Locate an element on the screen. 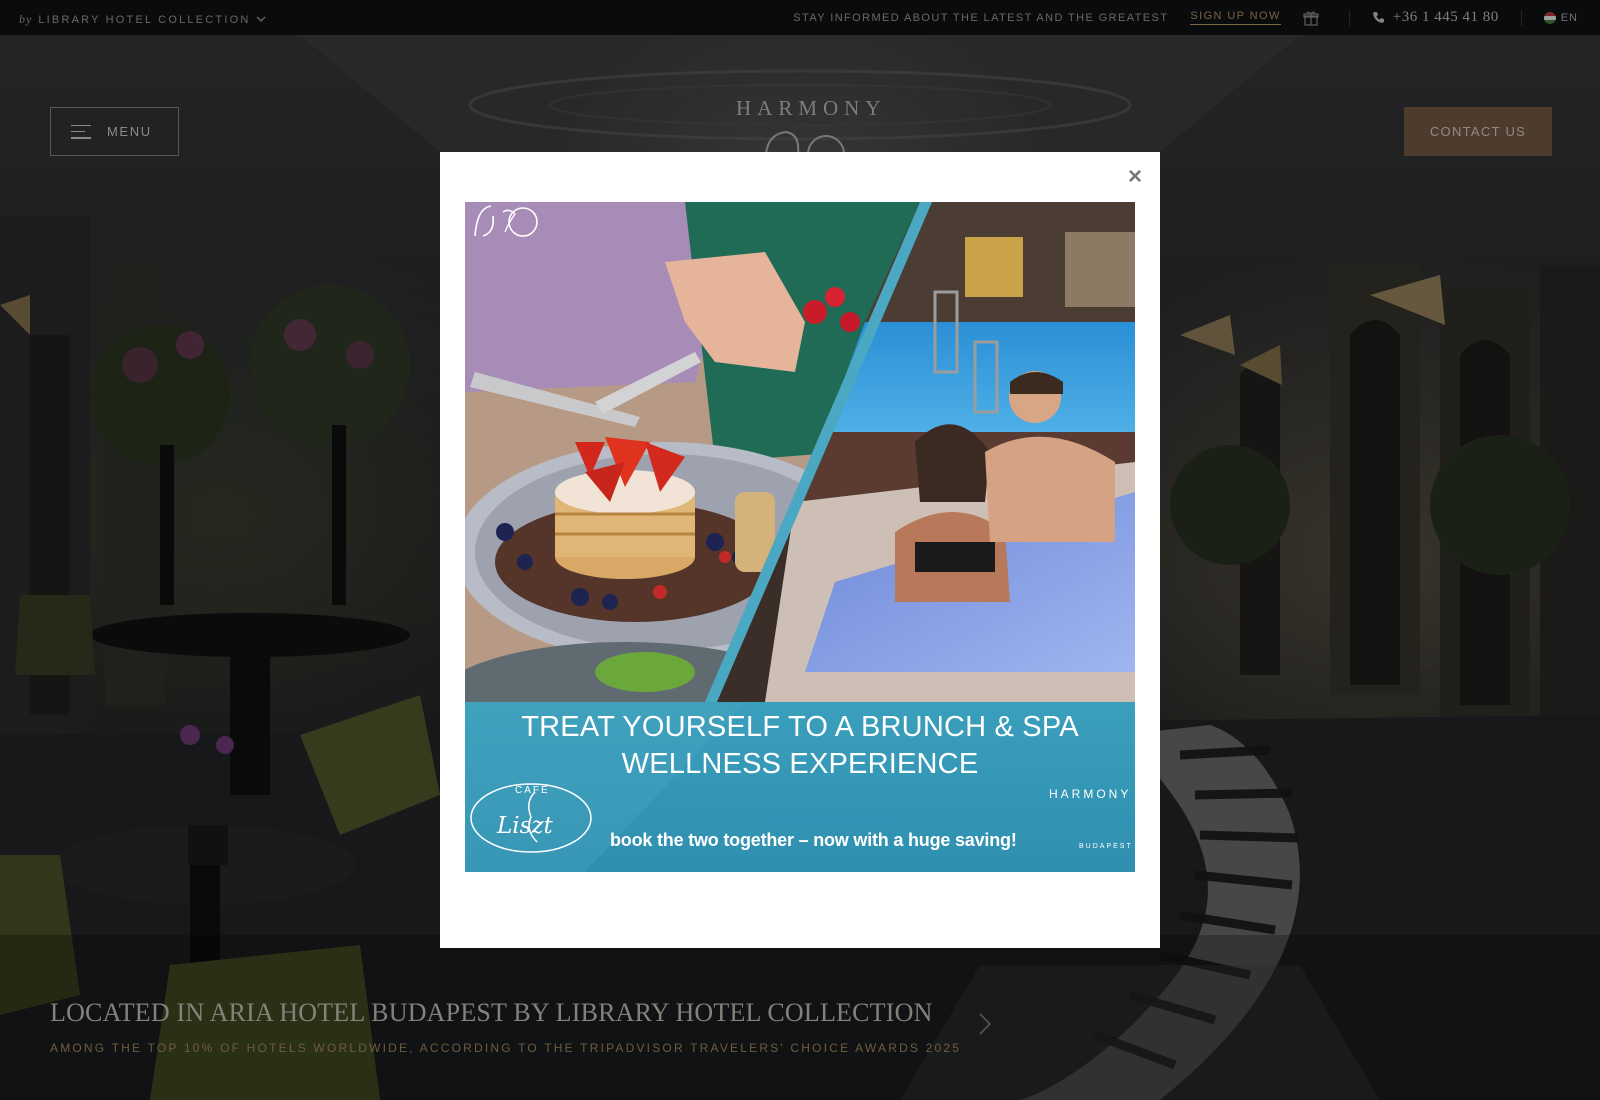 The image size is (1600, 1100). promo-headline-line1: TREAT YOURSELF TO A BRUNCH & SPA is located at coordinates (800, 727).